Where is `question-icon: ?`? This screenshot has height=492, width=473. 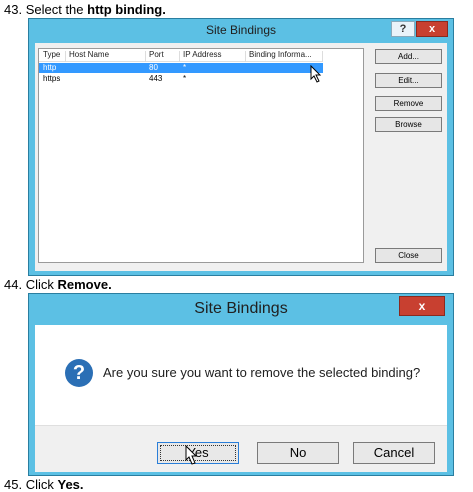 question-icon: ? is located at coordinates (79, 373).